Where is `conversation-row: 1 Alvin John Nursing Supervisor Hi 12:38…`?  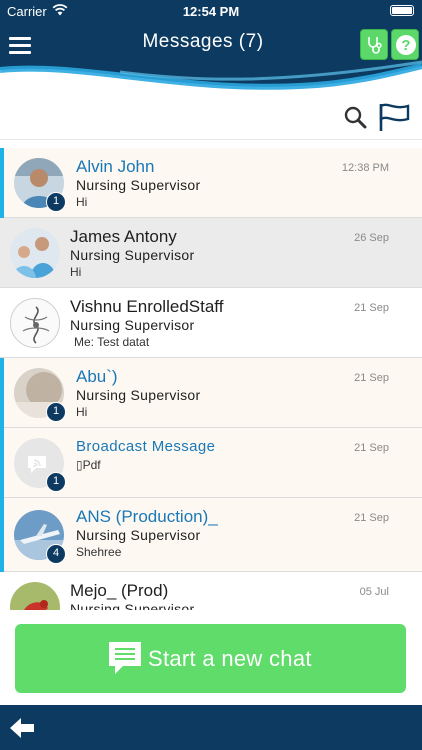 conversation-row: 1 Alvin John Nursing Supervisor Hi 12:38… is located at coordinates (211, 183).